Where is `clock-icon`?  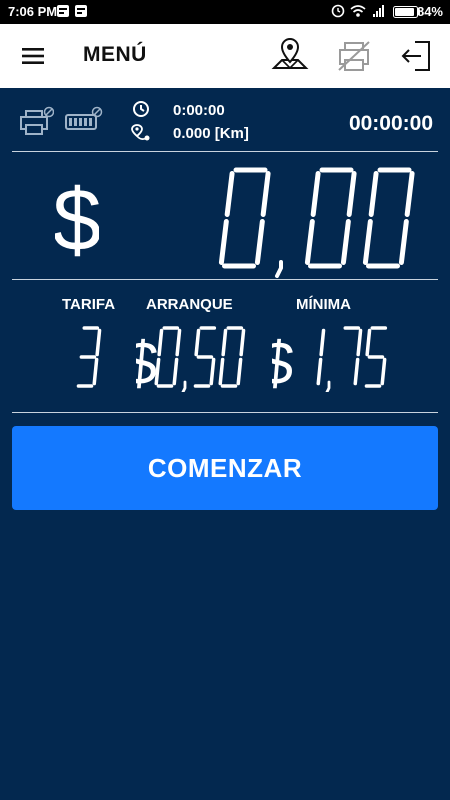 clock-icon is located at coordinates (141, 109).